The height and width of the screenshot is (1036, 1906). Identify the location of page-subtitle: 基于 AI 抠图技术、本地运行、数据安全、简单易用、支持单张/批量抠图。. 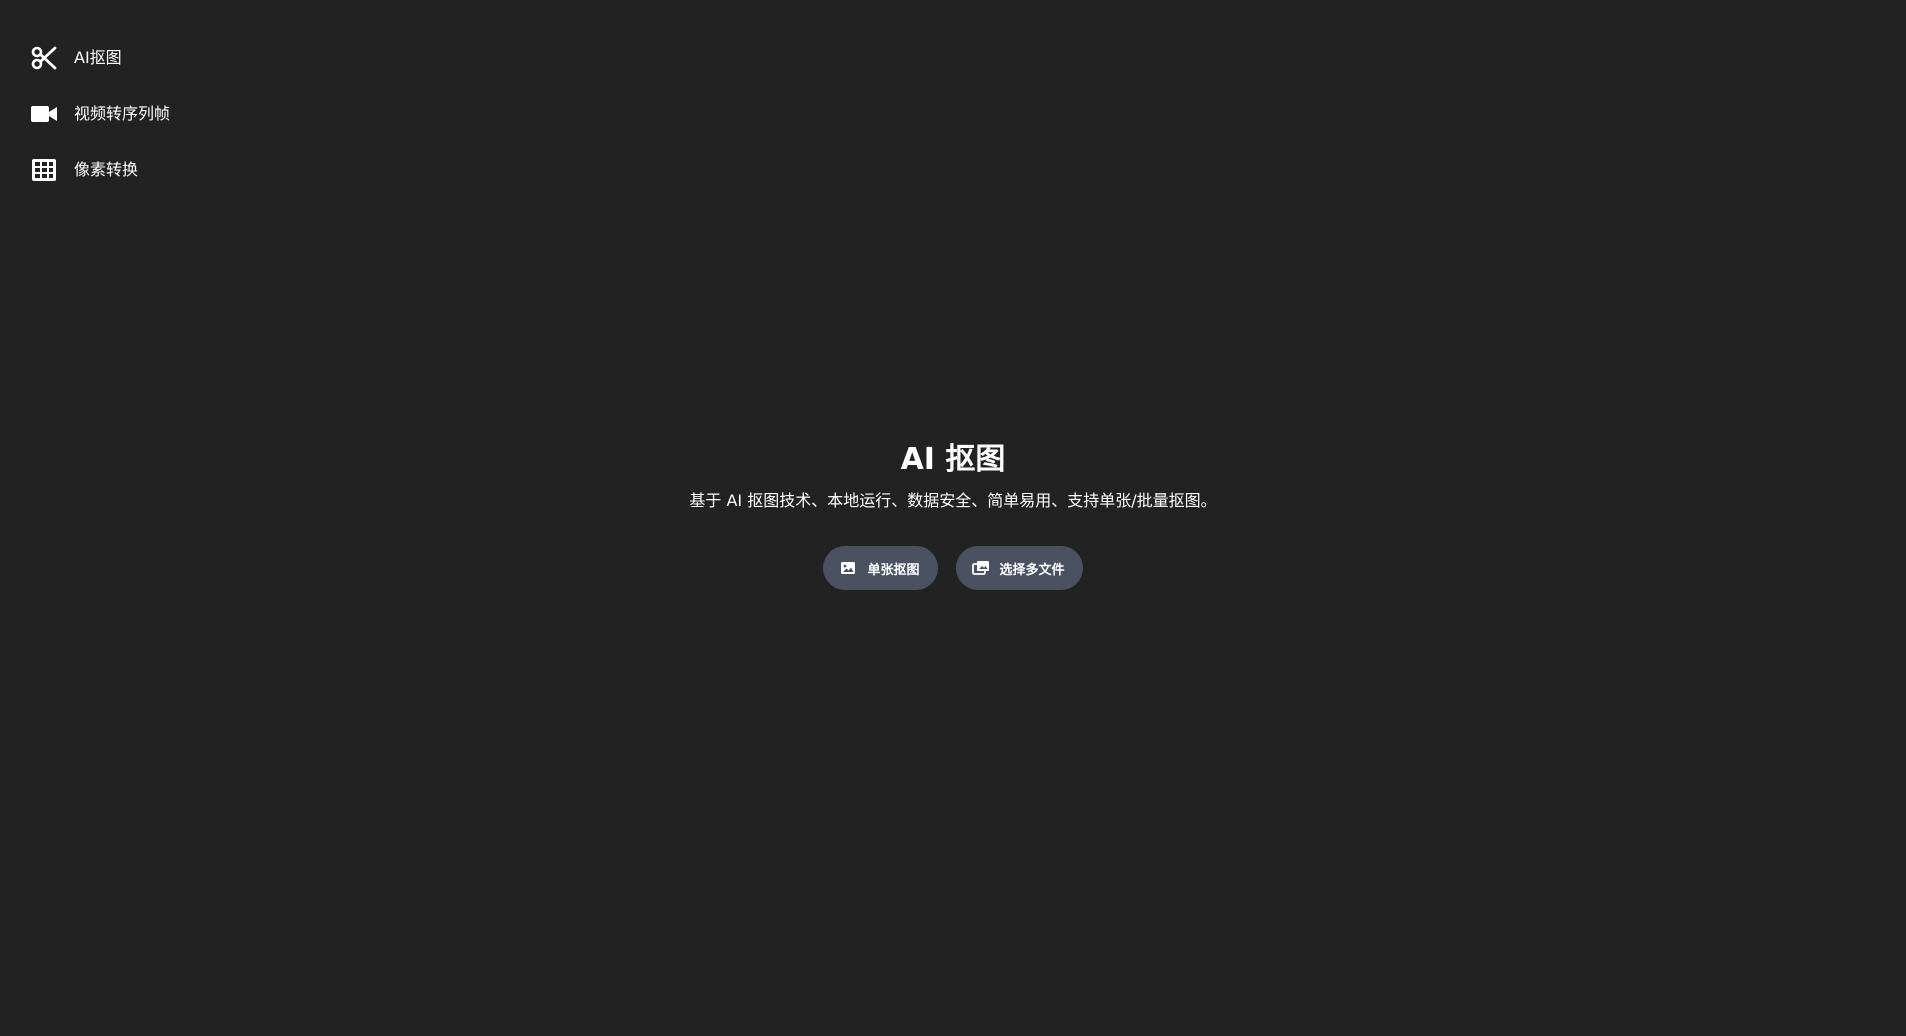
(953, 500).